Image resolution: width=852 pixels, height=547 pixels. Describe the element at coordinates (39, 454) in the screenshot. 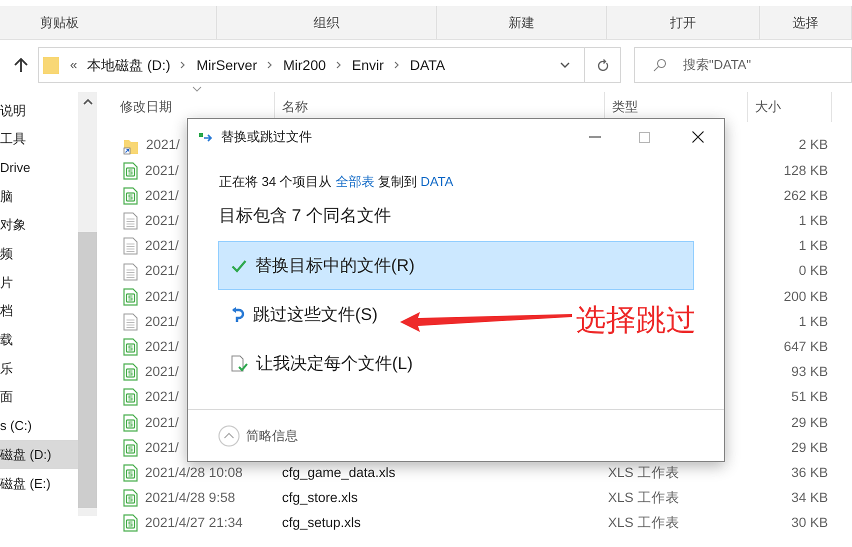

I see `sidebar-item: 磁盘 (D:)` at that location.